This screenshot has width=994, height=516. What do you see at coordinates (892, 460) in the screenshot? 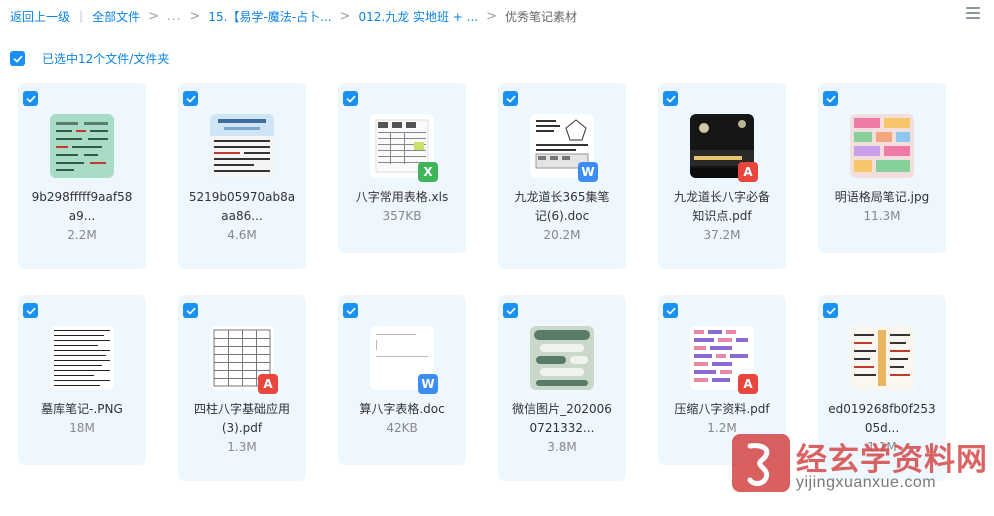
I see `watermark-title: 经玄学资料网` at bounding box center [892, 460].